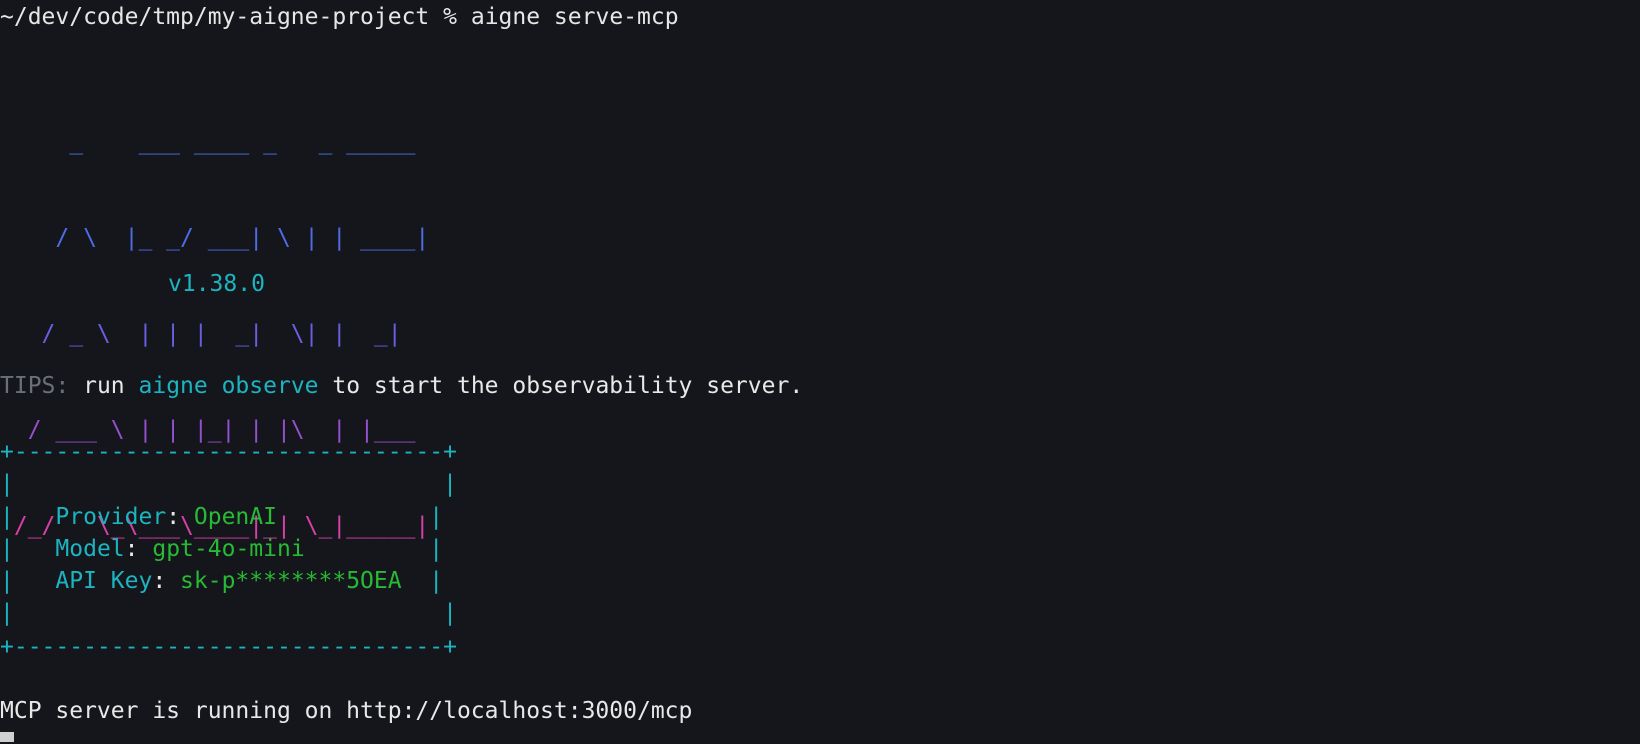  Describe the element at coordinates (104, 581) in the screenshot. I see `api-key-key: API Key` at that location.